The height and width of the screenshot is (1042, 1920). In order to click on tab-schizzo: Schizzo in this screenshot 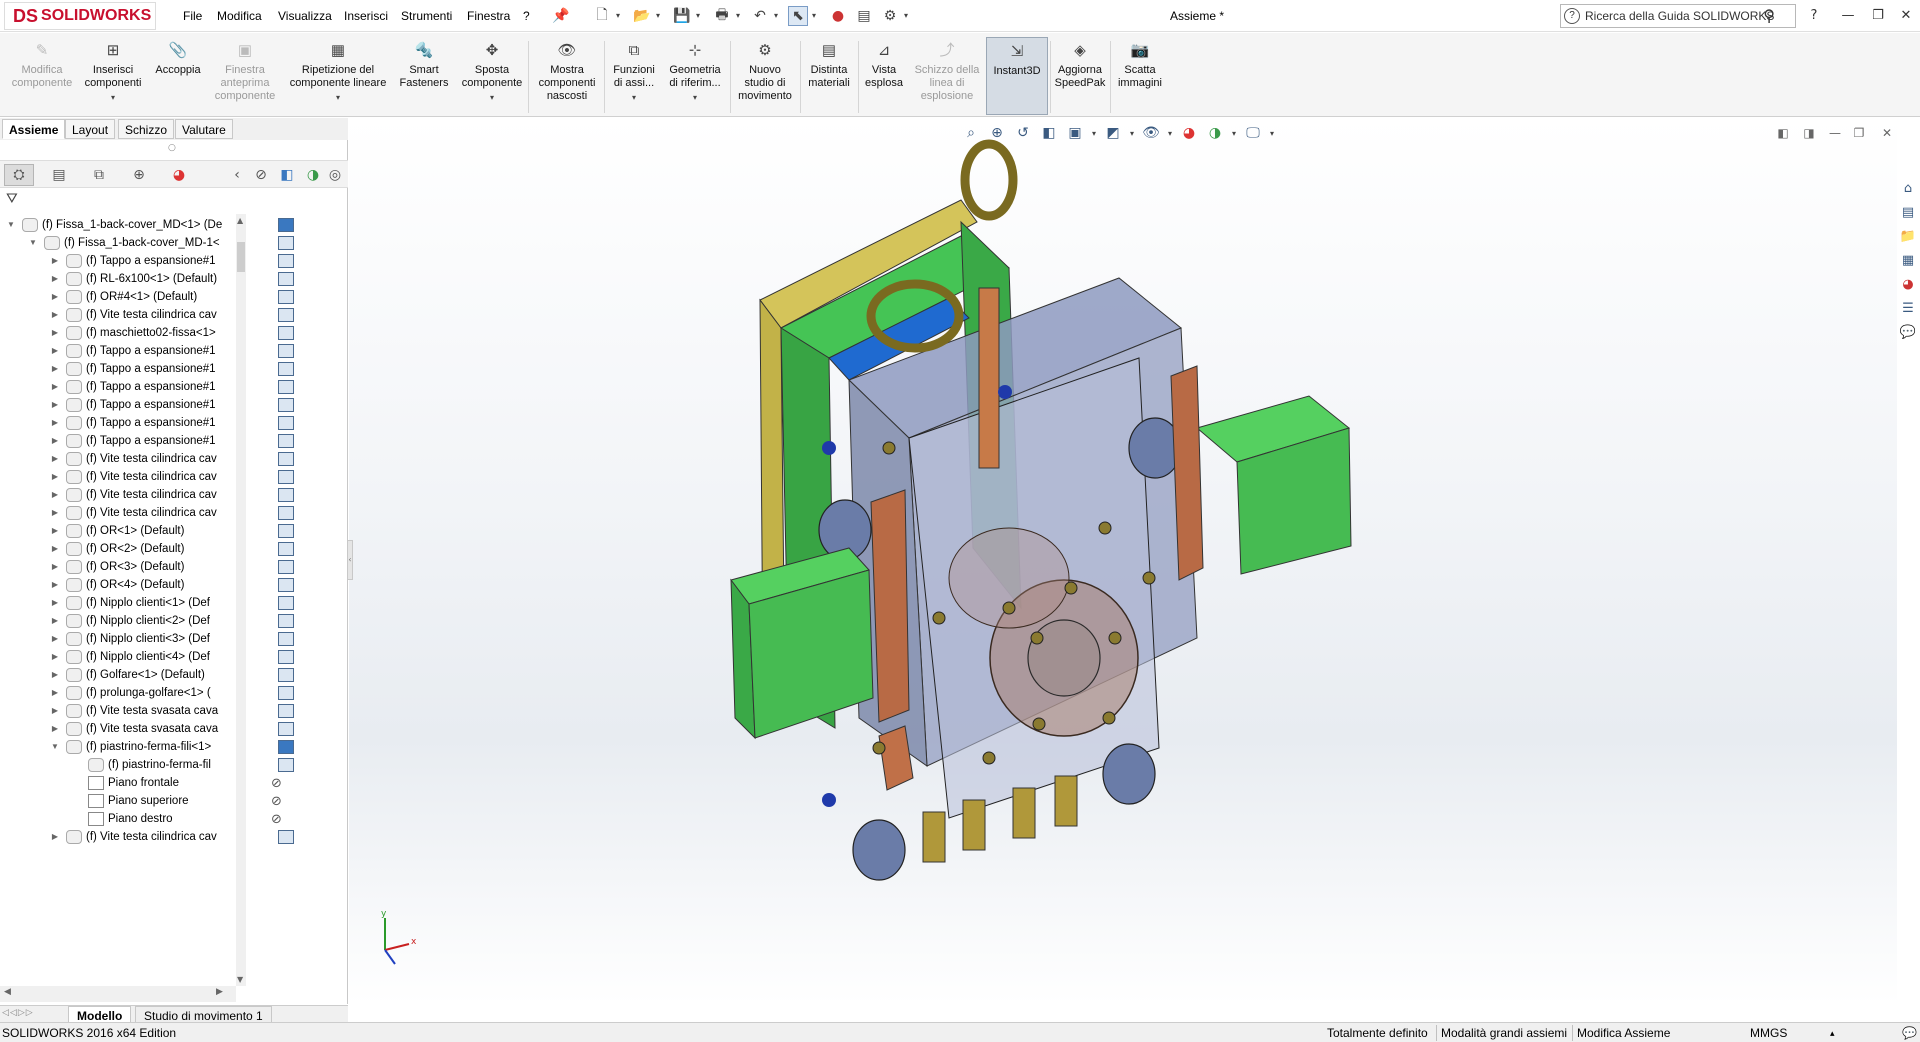, I will do `click(146, 129)`.